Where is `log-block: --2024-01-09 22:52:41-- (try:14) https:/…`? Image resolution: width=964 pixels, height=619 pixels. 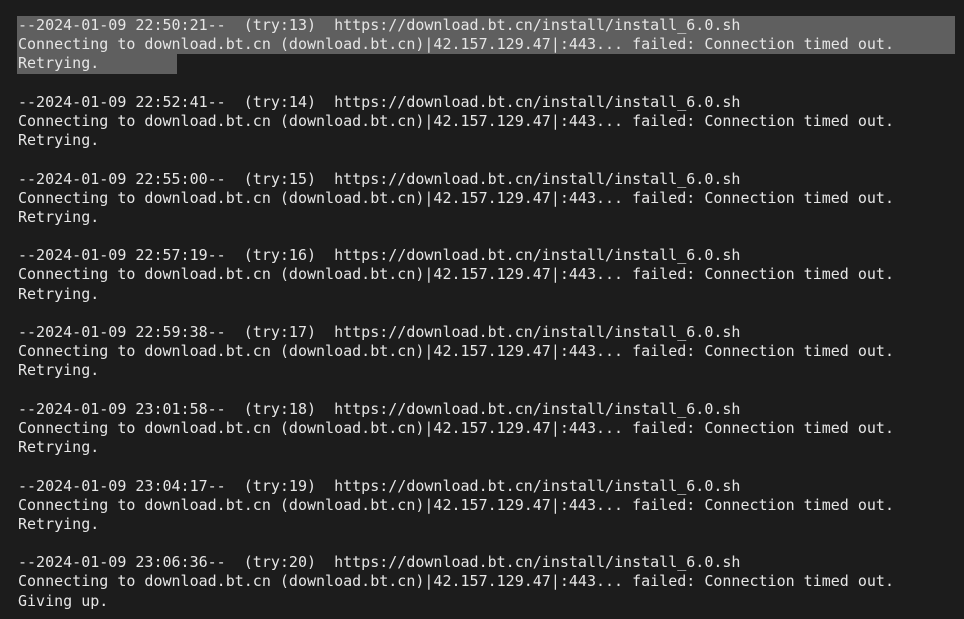
log-block: --2024-01-09 22:52:41-- (try:14) https:/… is located at coordinates (491, 131).